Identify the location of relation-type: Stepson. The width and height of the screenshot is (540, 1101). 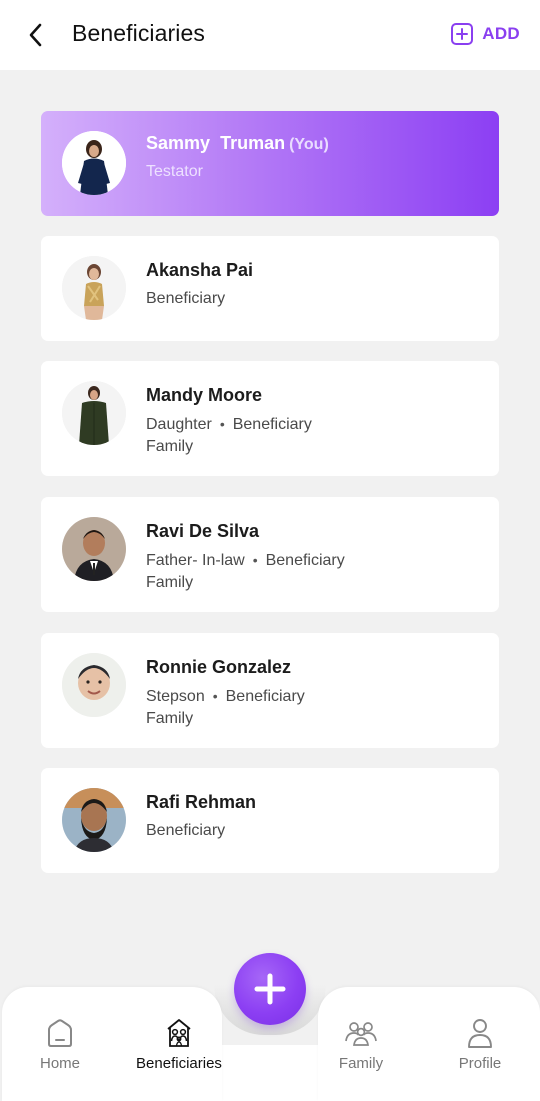
(175, 696).